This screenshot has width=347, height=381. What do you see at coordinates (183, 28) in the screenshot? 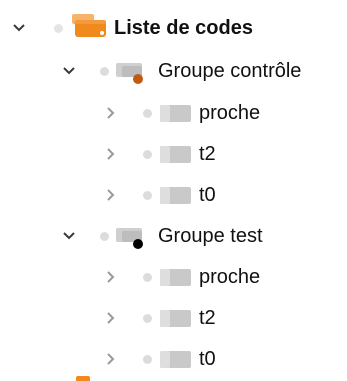
I see `tree-root-label: Liste de codes` at bounding box center [183, 28].